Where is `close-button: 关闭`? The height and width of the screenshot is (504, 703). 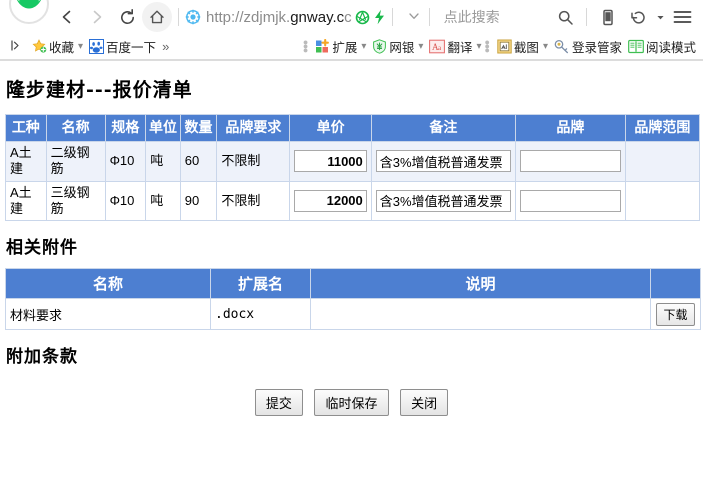 close-button: 关闭 is located at coordinates (424, 403).